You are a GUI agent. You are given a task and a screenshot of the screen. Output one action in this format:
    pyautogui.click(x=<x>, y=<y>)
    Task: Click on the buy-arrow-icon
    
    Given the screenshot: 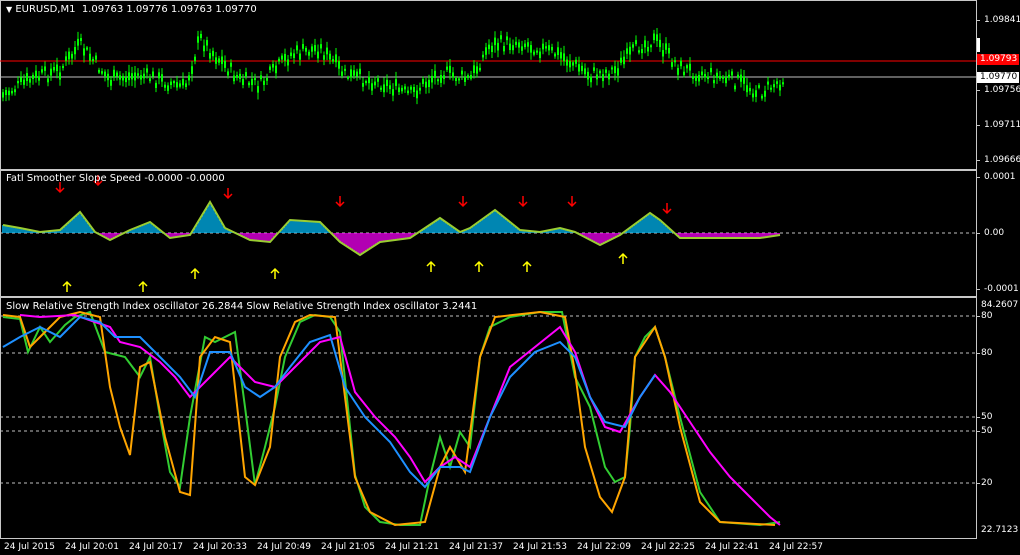 What is the action you would take?
    pyautogui.click(x=479, y=266)
    